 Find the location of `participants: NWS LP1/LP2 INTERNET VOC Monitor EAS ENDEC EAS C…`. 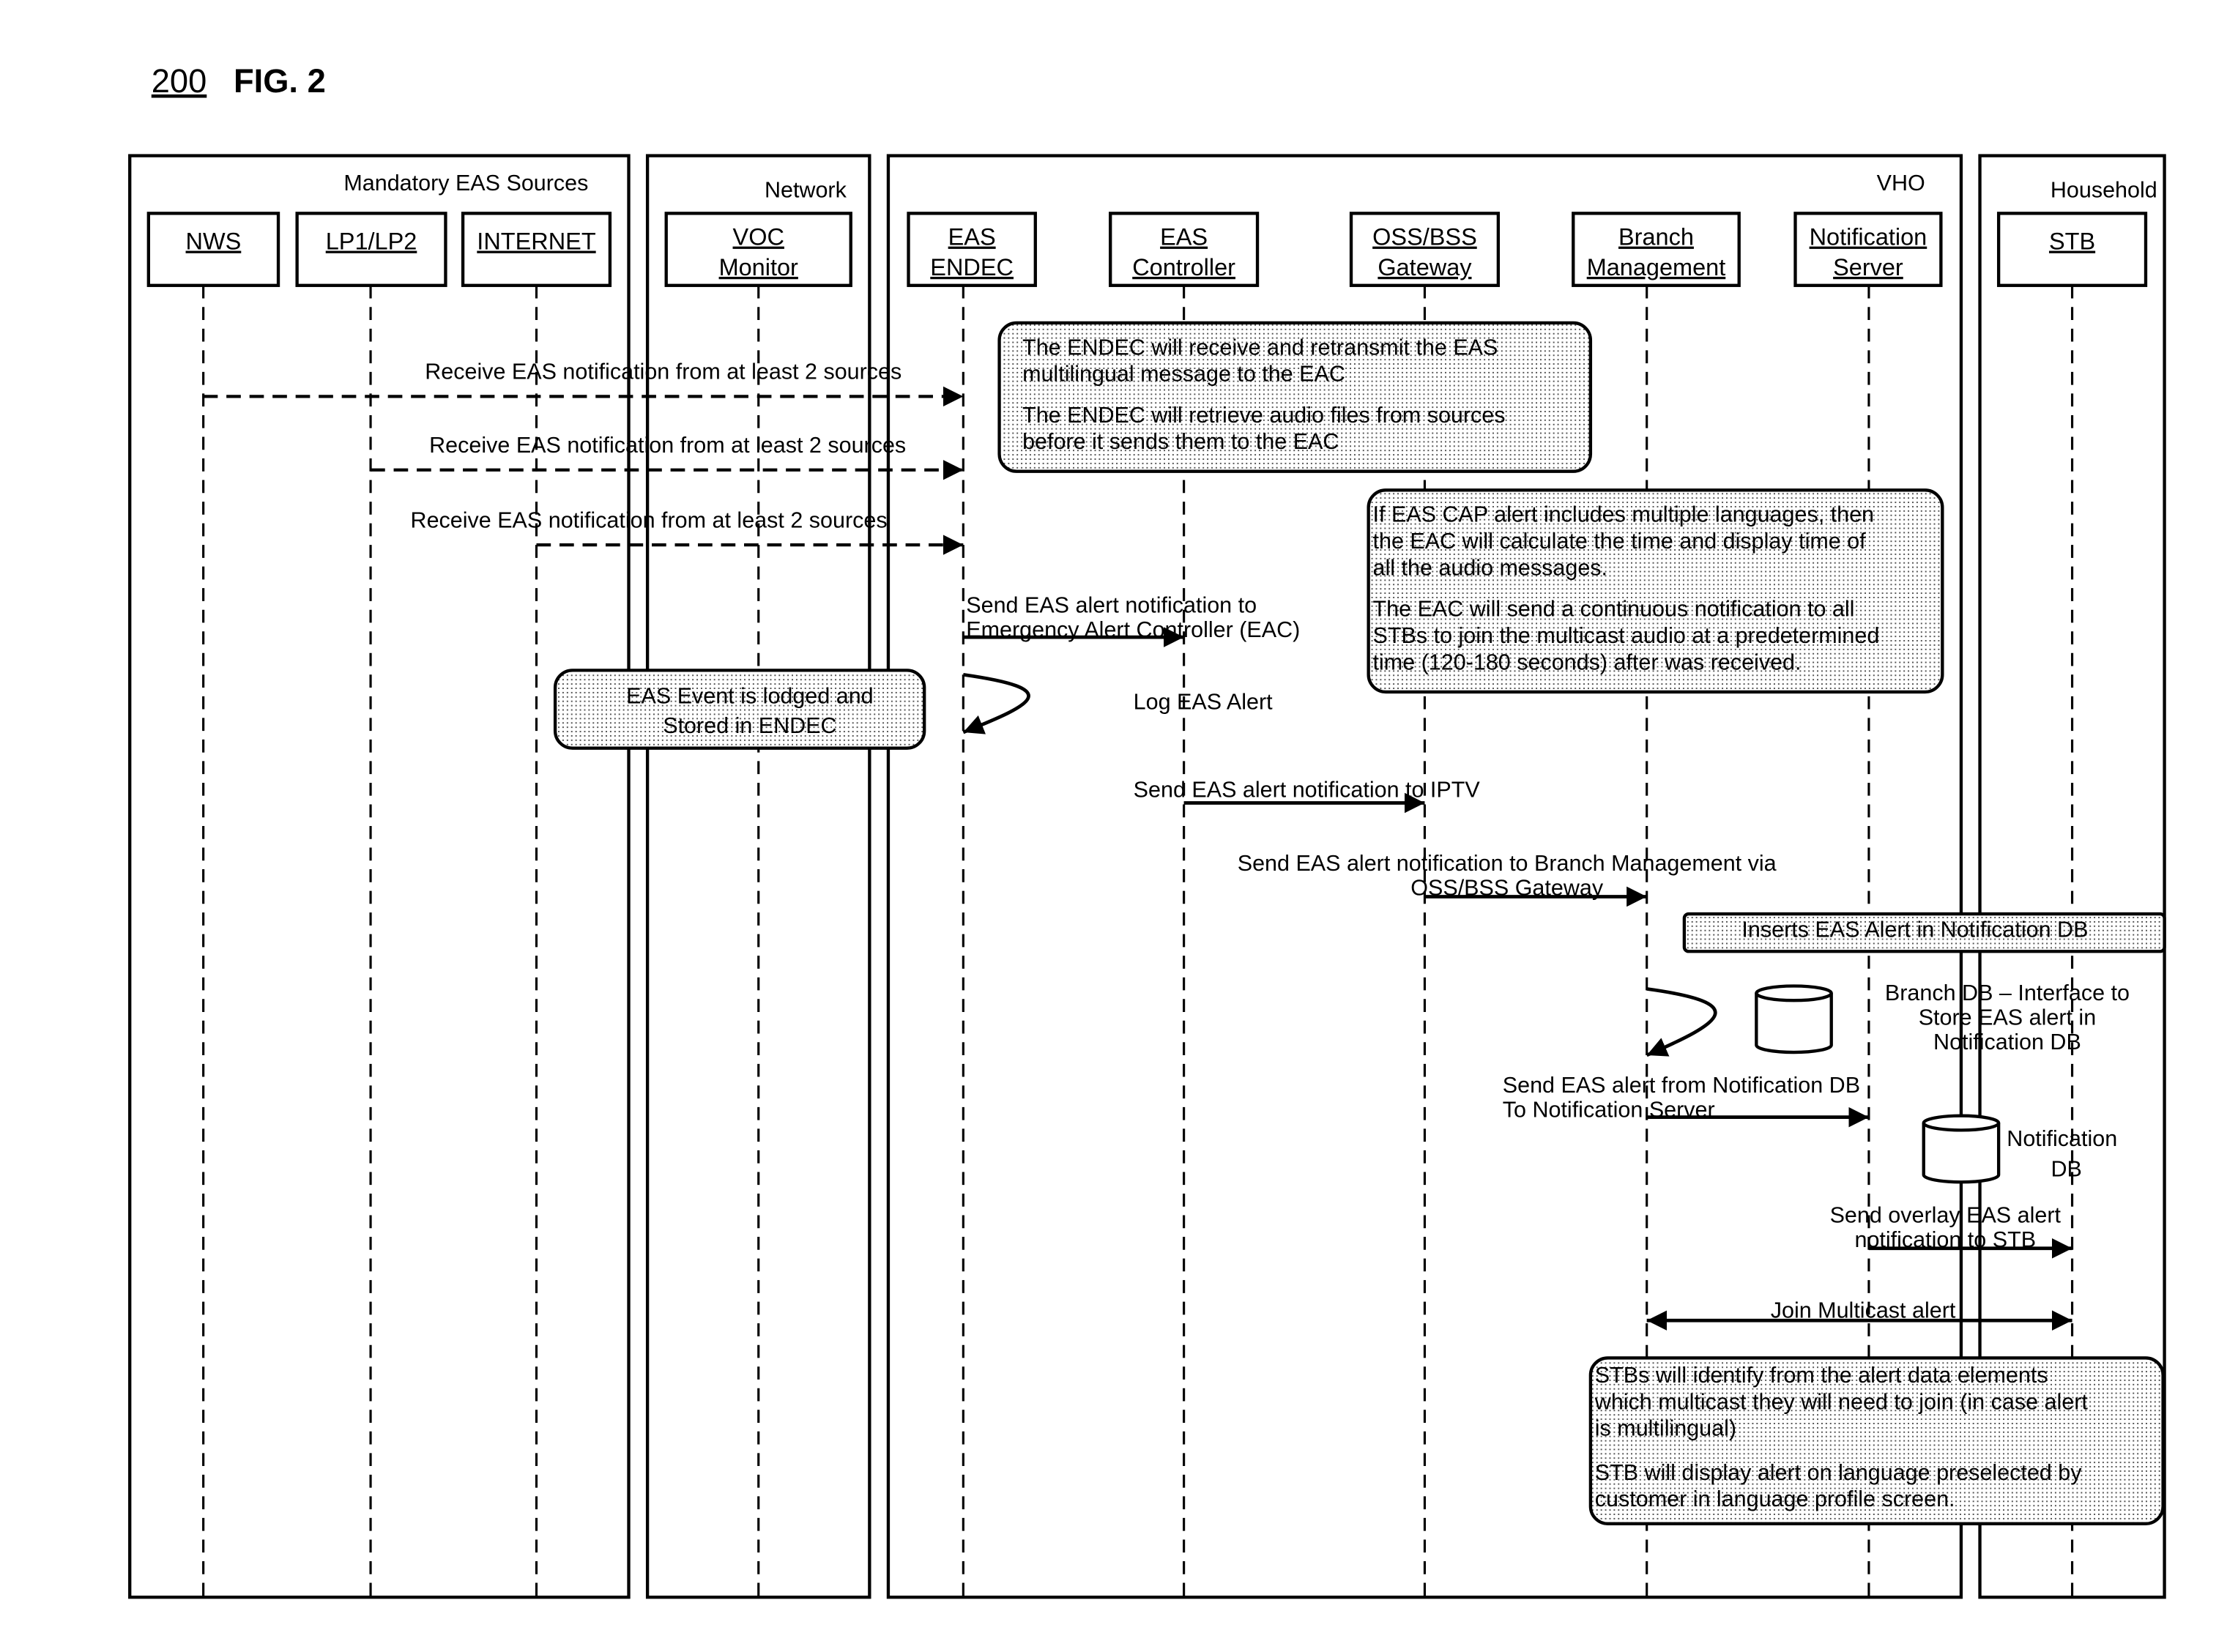

participants: NWS LP1/LP2 INTERNET VOC Monitor EAS ENDEC EAS C… is located at coordinates (1147, 250).